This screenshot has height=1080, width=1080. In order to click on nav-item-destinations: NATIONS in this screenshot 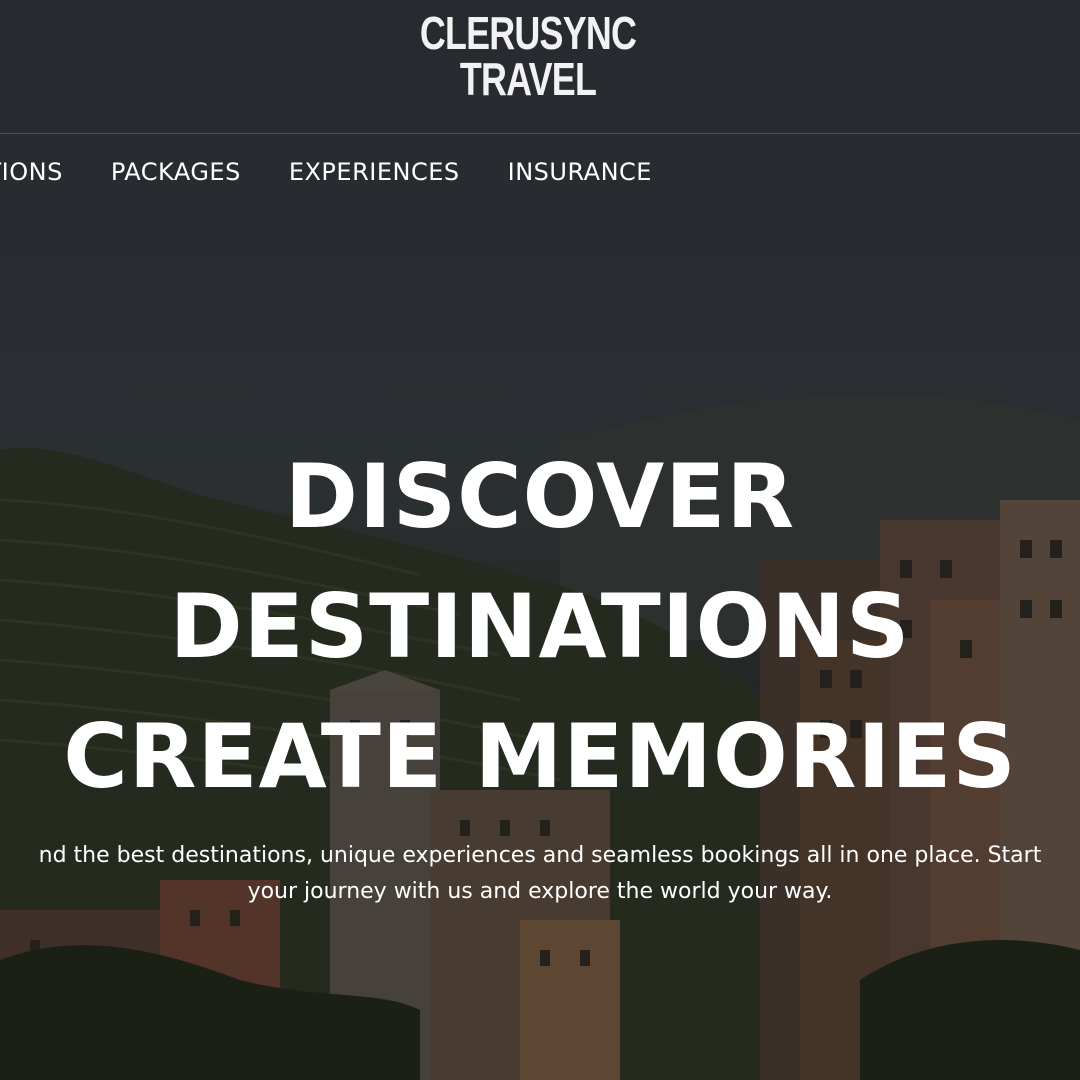, I will do `click(31, 172)`.